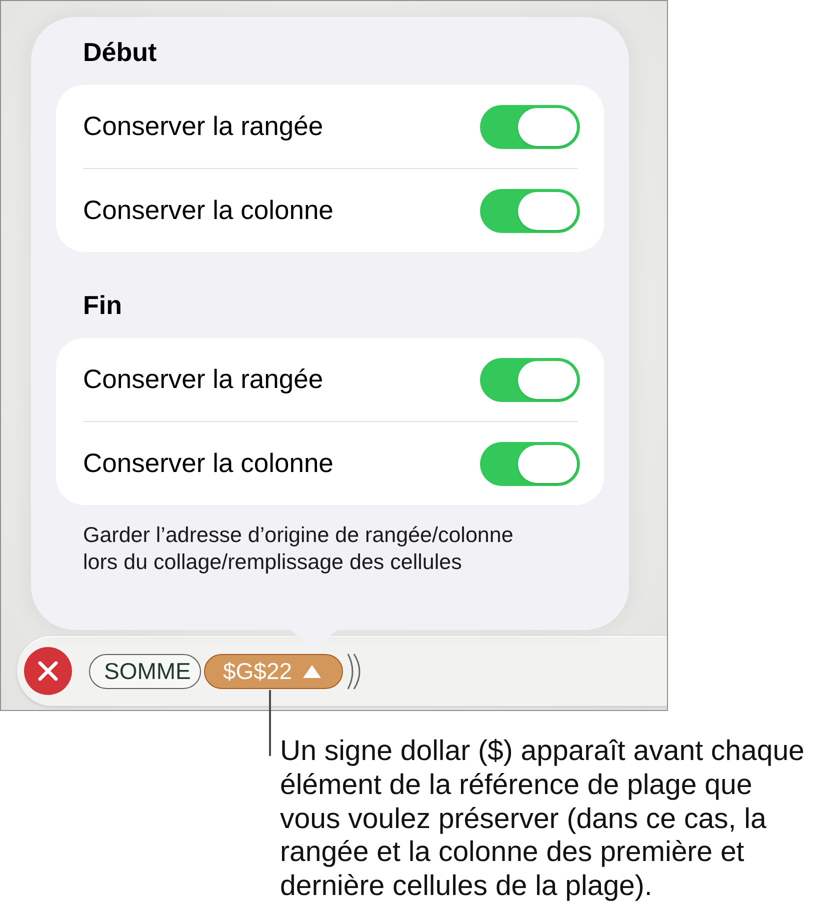  I want to click on cancel-button, so click(48, 671).